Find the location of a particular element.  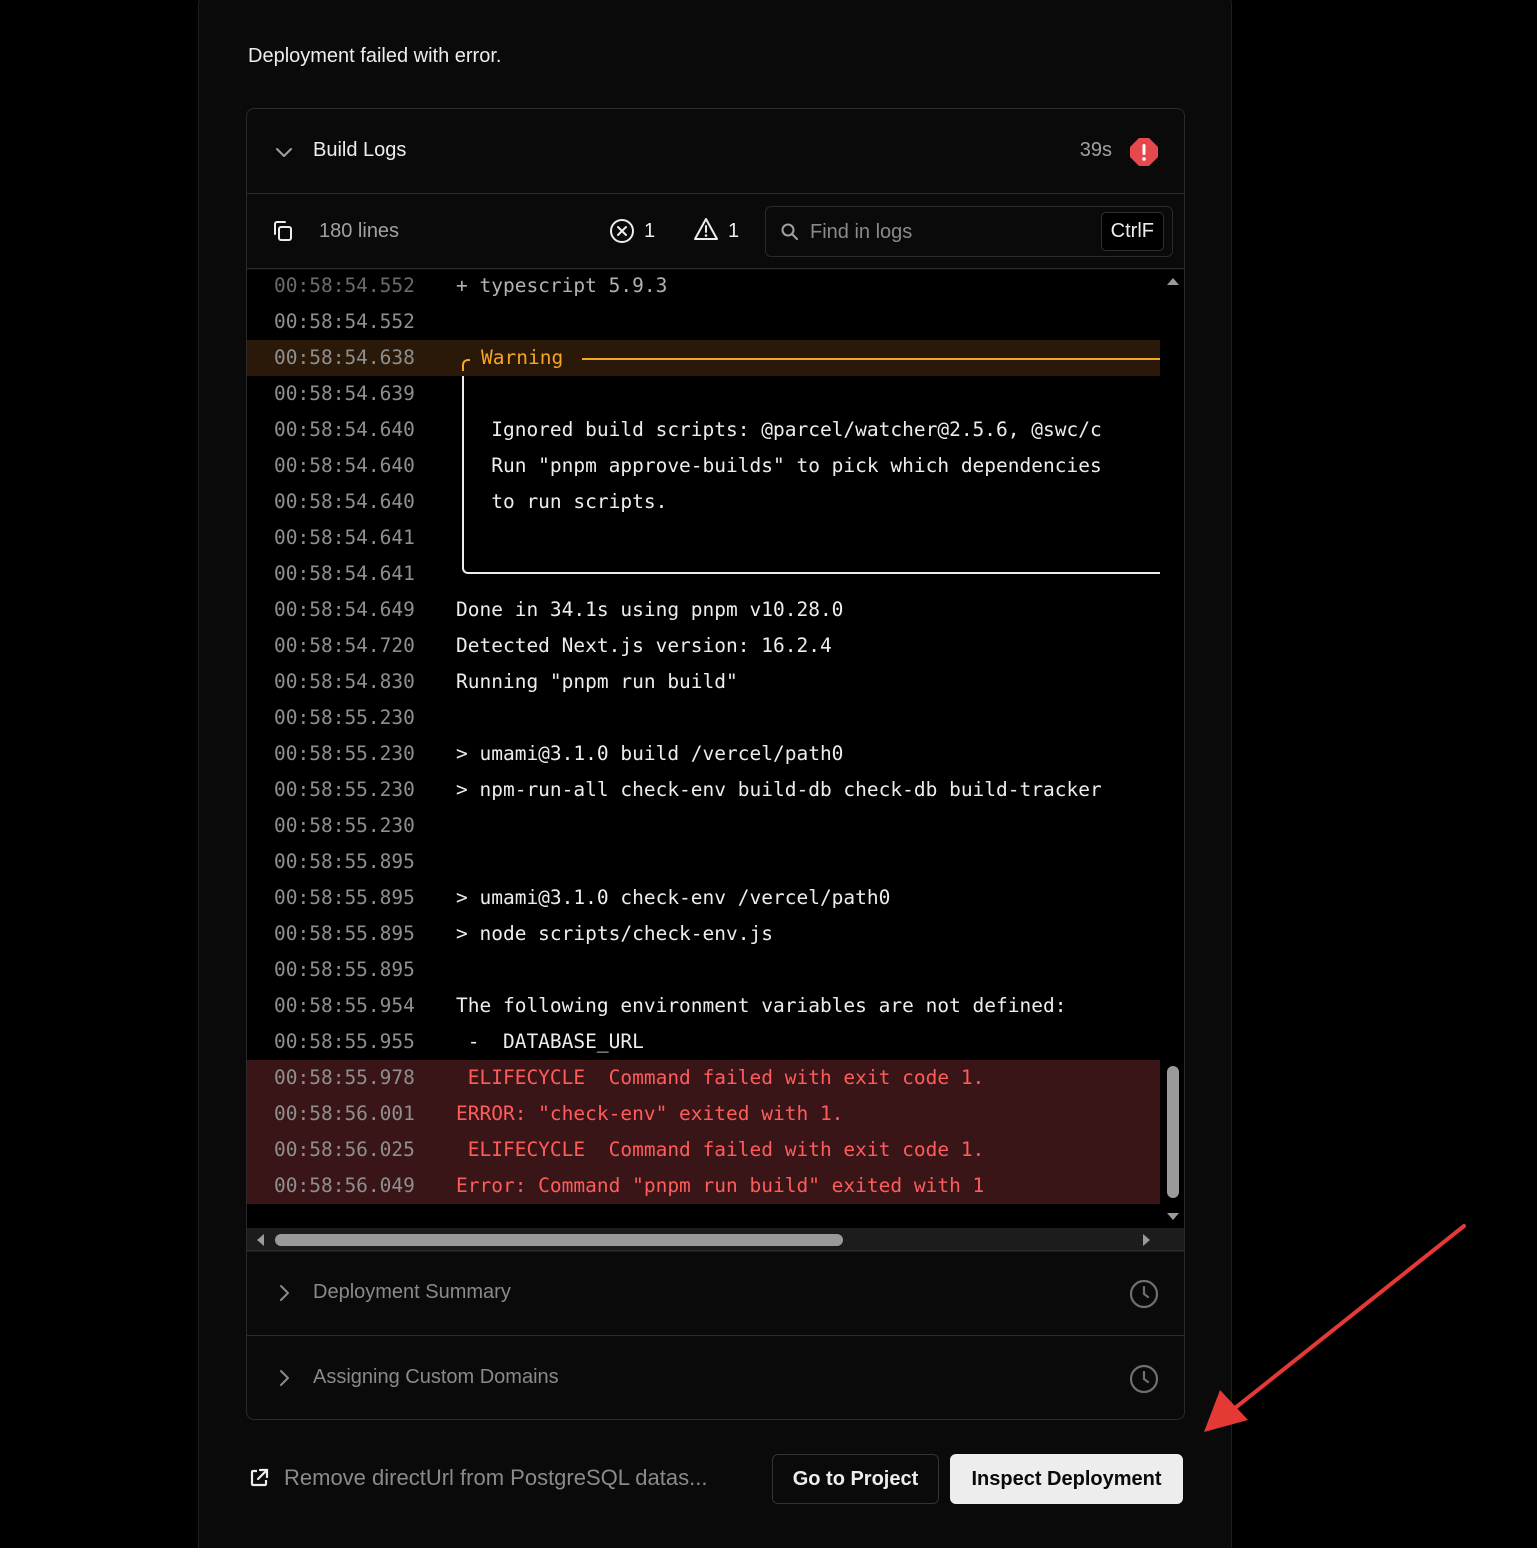

warning-count: 1 is located at coordinates (733, 231).